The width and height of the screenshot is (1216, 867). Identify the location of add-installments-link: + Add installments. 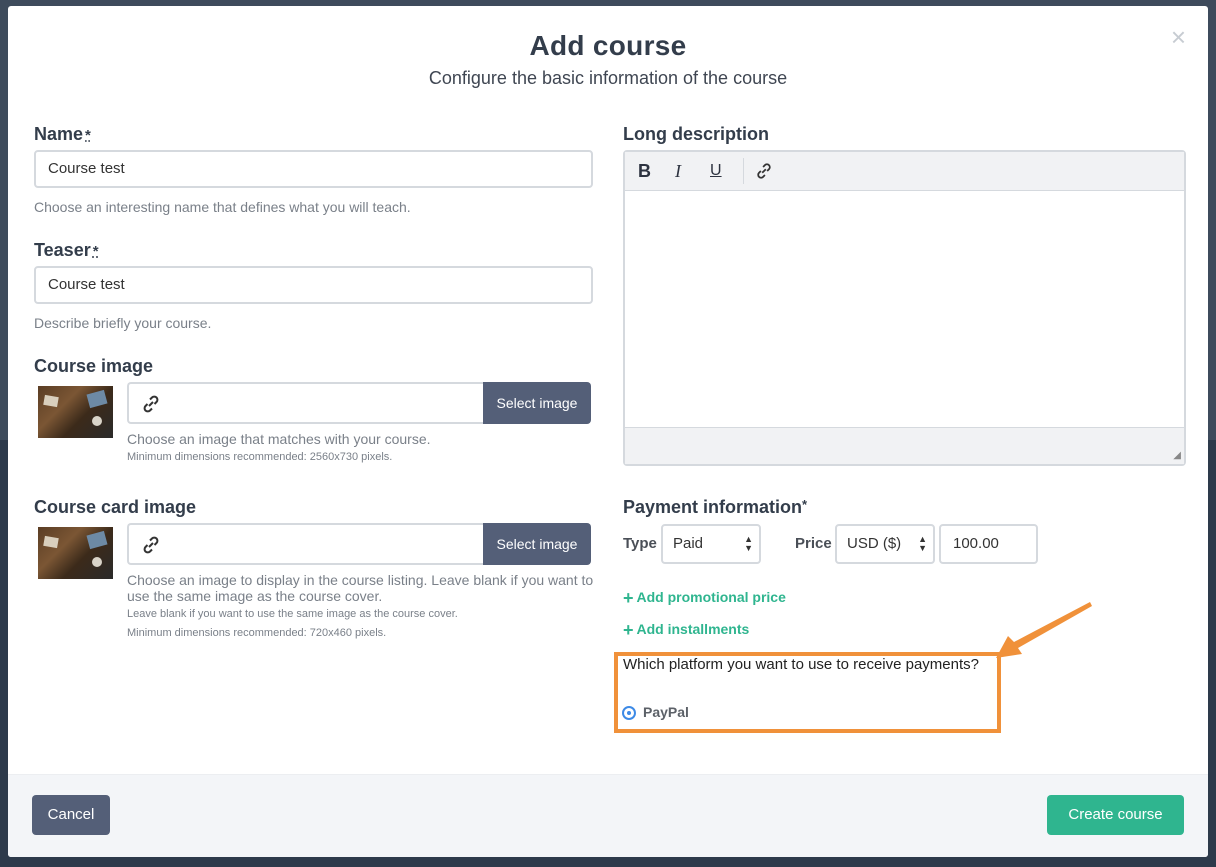
(686, 630).